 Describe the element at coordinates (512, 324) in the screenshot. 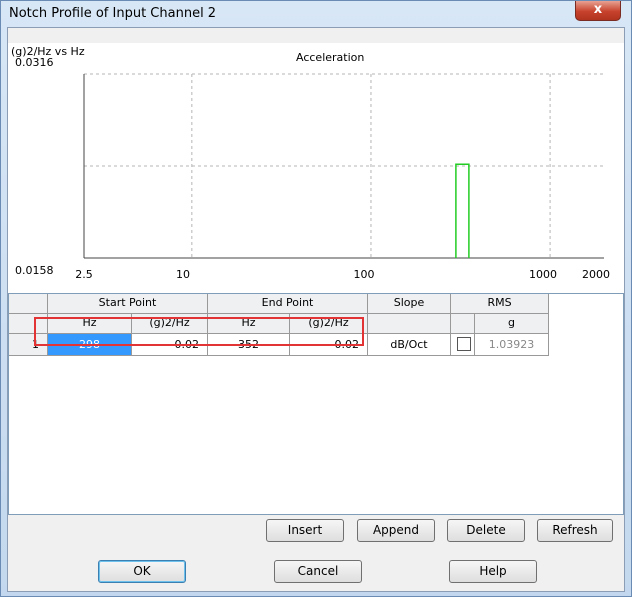

I see `header-rms-g: g` at that location.